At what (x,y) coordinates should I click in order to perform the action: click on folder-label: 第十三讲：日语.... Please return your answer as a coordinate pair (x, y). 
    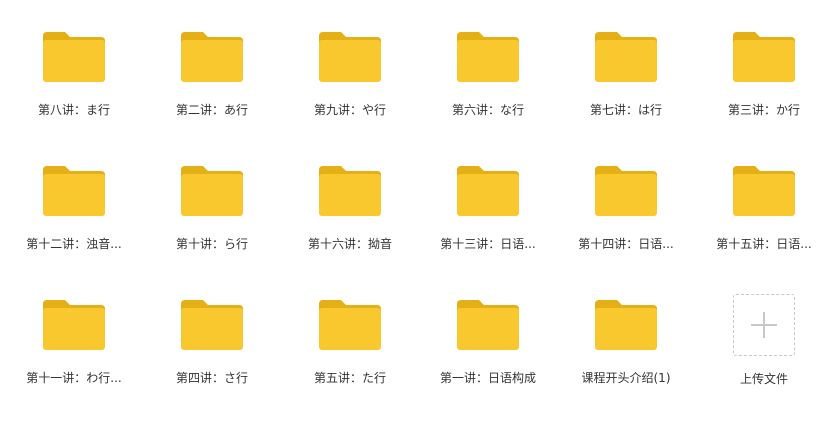
    Looking at the image, I should click on (488, 244).